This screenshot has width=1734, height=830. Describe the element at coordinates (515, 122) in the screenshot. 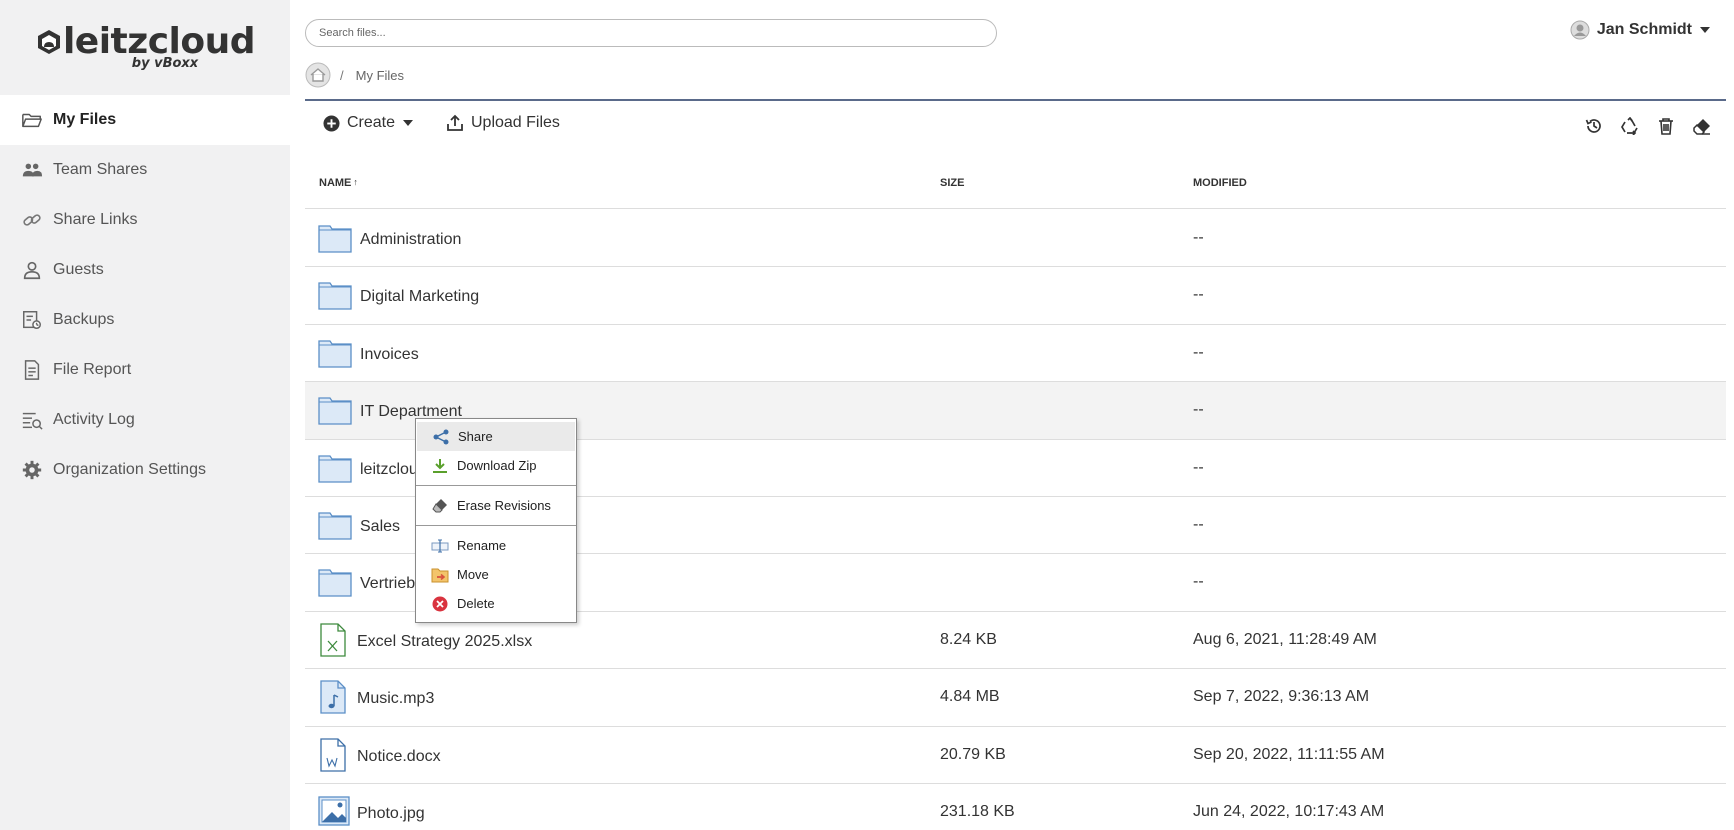

I see `upload-label: Upload Files` at that location.